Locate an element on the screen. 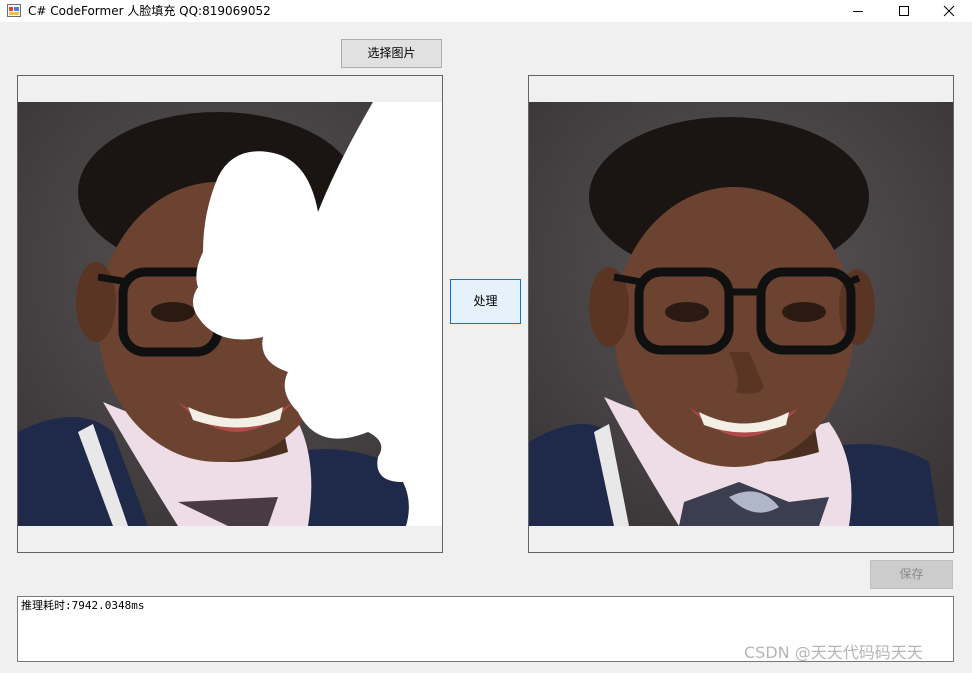 This screenshot has width=972, height=673. app-icon is located at coordinates (14, 10).